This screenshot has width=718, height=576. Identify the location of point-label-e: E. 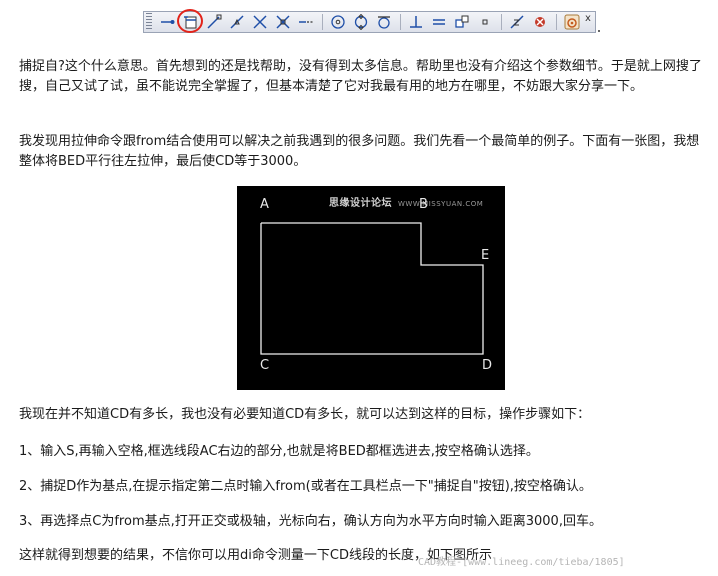
(485, 255).